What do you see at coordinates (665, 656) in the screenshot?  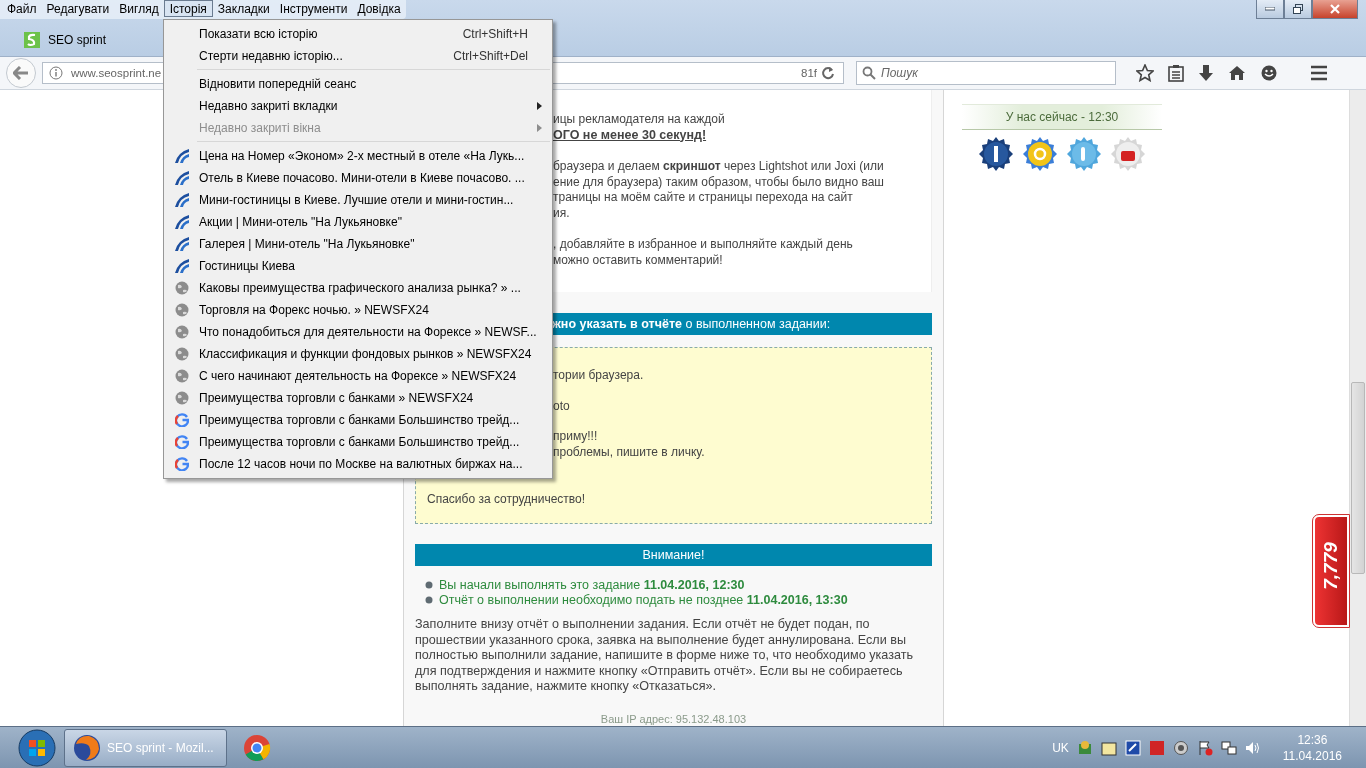 I see `instructions-text: Заполните внизу отчёт о выполнении задания. Если отчёт не будет подан, по прошествии указанного срока, заявка на выполнение будет аннулирована. Если вы полностью выполнили задание, напишите в форме ниже то, что необходимо указать для подтверждения и нажмите кнопку «Отправить отчёт». Если вы не собираетесь выполнять задание, нажмите кнопку «Отказаться».` at bounding box center [665, 656].